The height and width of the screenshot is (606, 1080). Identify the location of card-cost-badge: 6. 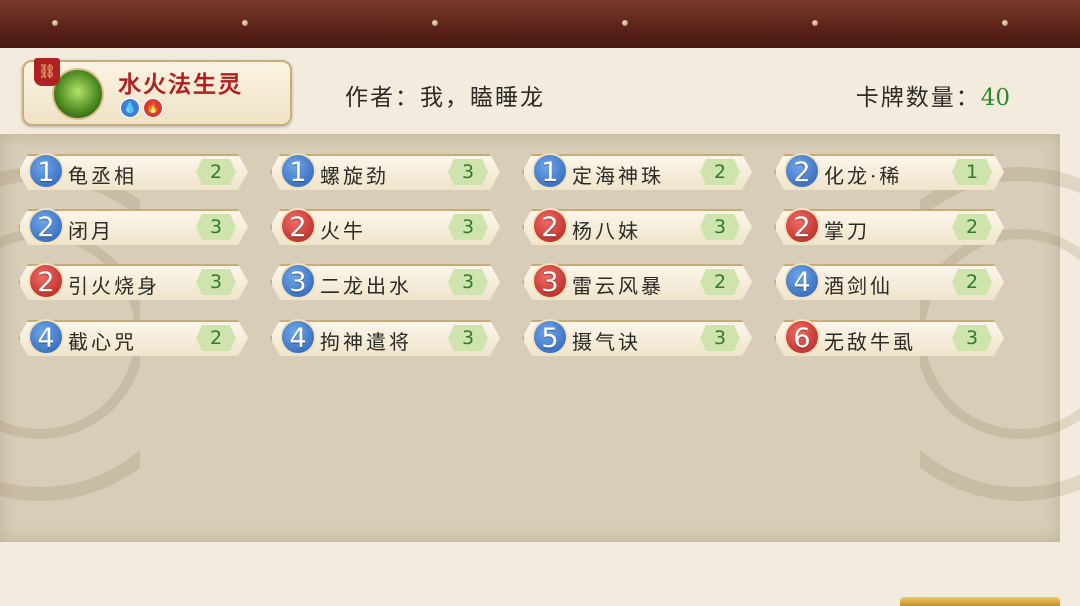
(802, 337).